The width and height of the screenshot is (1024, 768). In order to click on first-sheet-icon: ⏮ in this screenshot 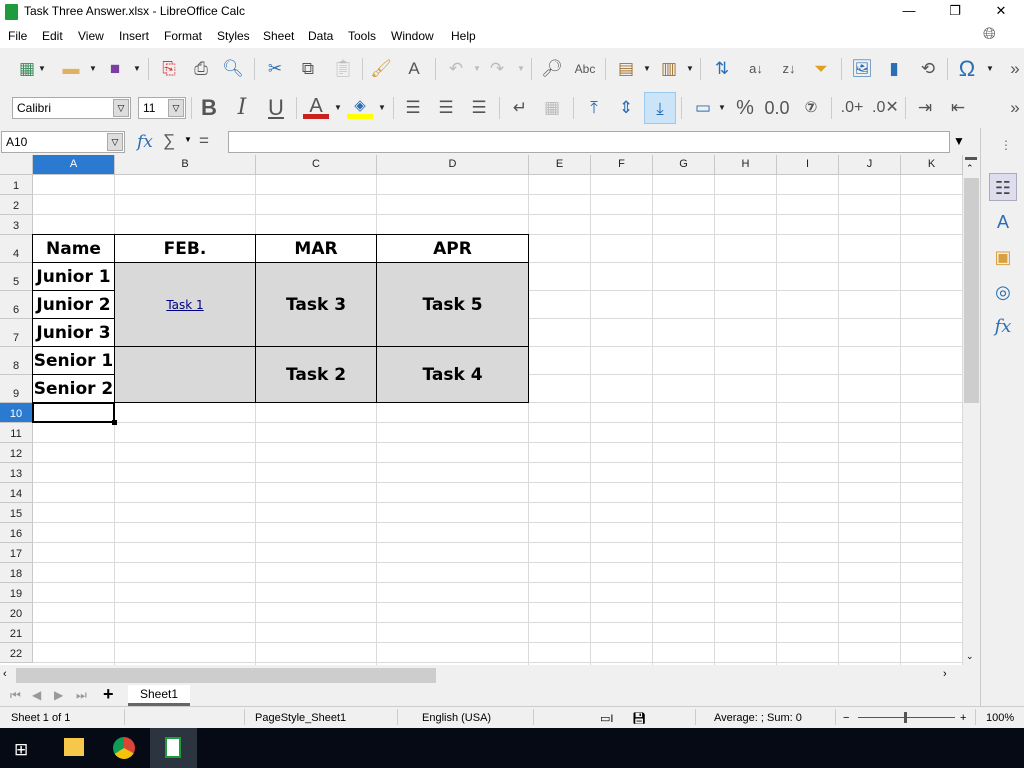, I will do `click(15, 695)`.